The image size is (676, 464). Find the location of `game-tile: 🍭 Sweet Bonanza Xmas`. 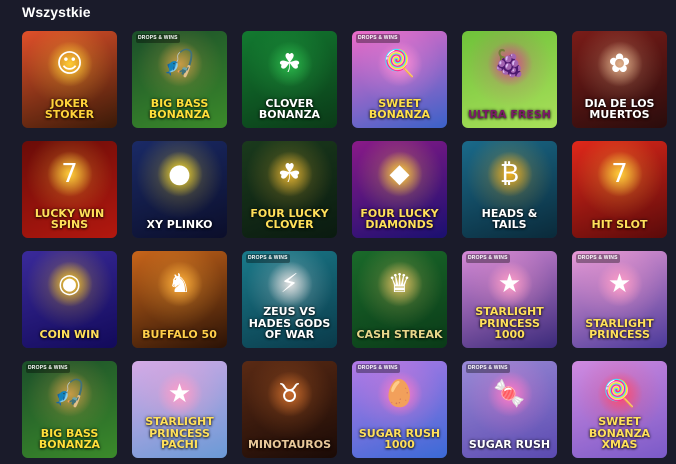

game-tile: 🍭 Sweet Bonanza Xmas is located at coordinates (619, 409).